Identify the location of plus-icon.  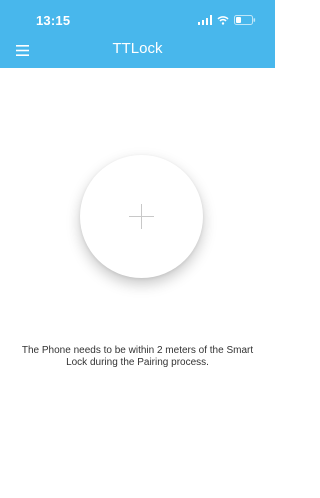
(141, 216).